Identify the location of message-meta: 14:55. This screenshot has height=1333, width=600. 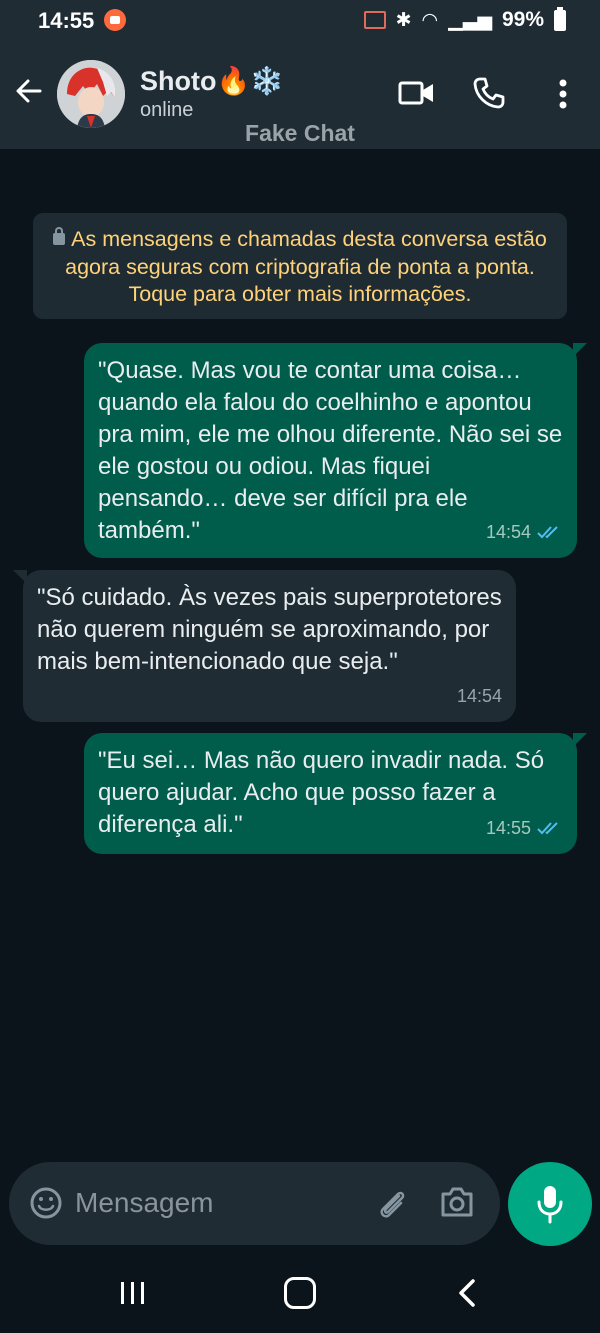
(524, 828).